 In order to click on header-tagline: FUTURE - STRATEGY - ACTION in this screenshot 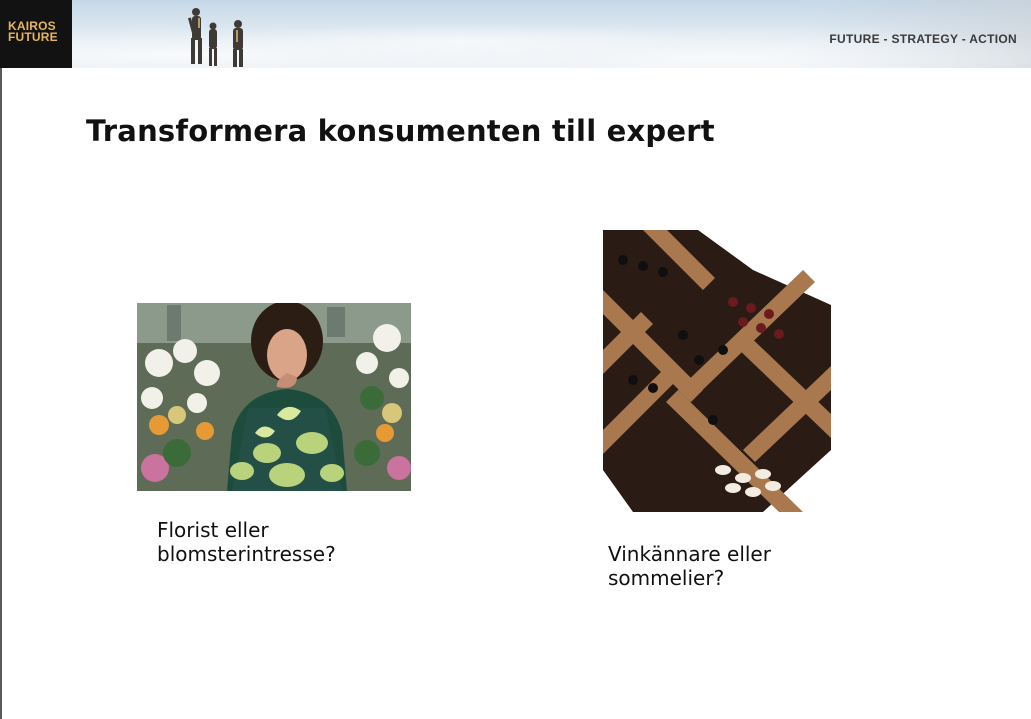, I will do `click(923, 39)`.